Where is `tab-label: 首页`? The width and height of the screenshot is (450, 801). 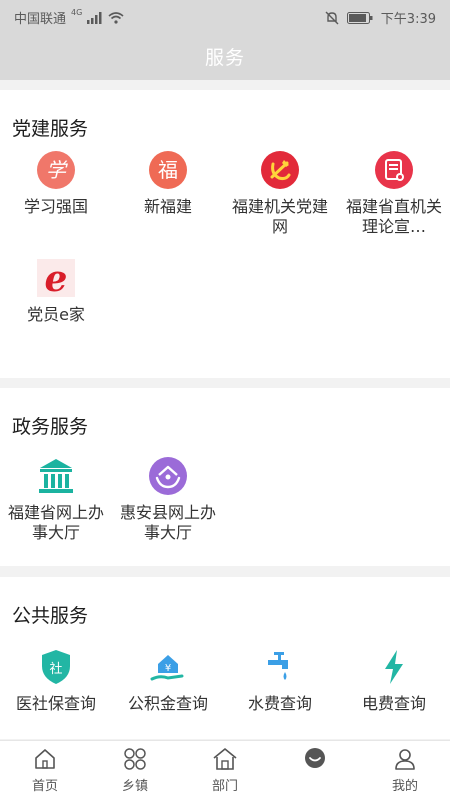
tab-label: 首页 is located at coordinates (44, 786).